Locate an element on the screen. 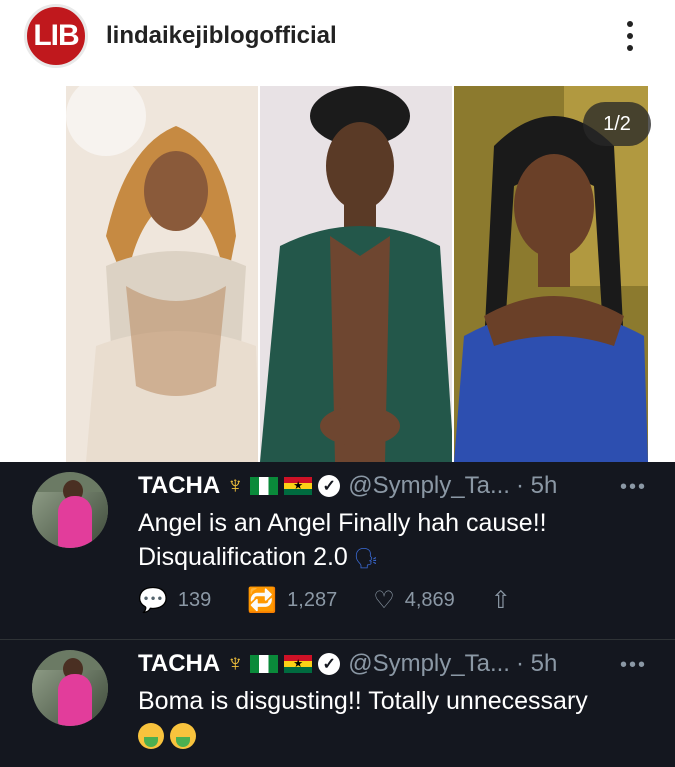 This screenshot has height=767, width=675. share-button: ⇧ is located at coordinates (506, 600).